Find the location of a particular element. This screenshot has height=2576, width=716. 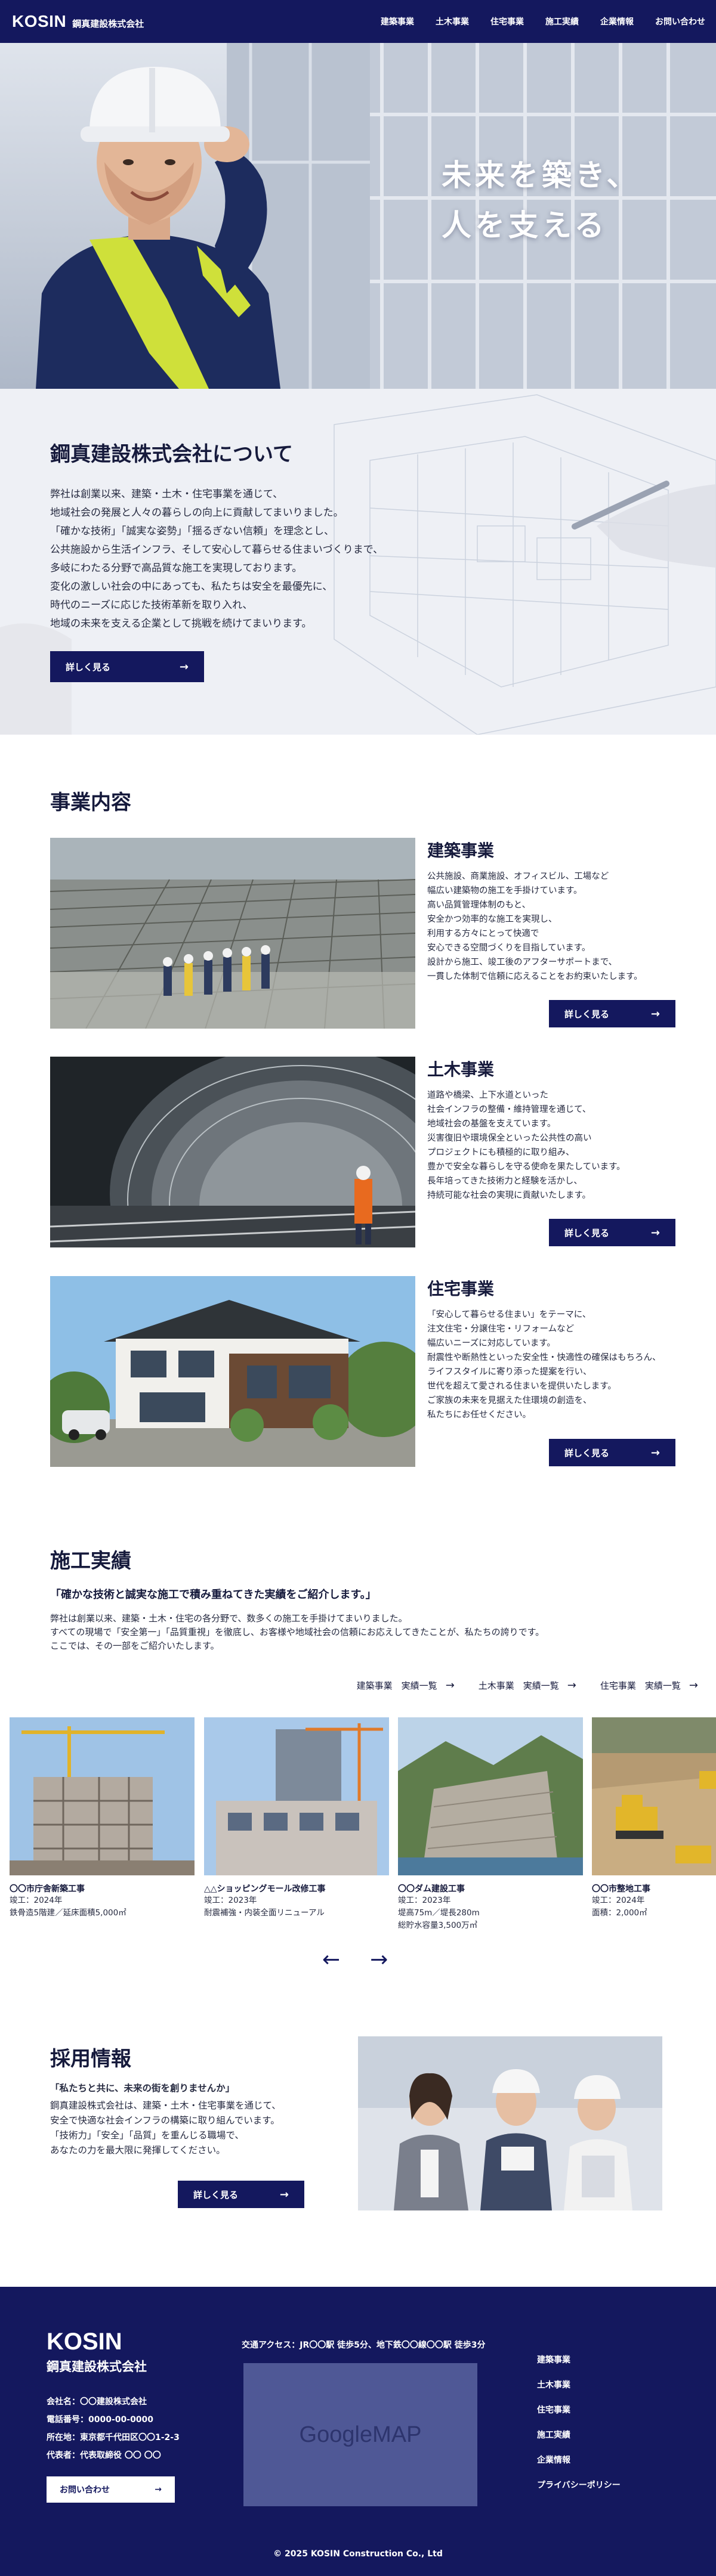

nav-architecture: 建築事業 is located at coordinates (397, 21).